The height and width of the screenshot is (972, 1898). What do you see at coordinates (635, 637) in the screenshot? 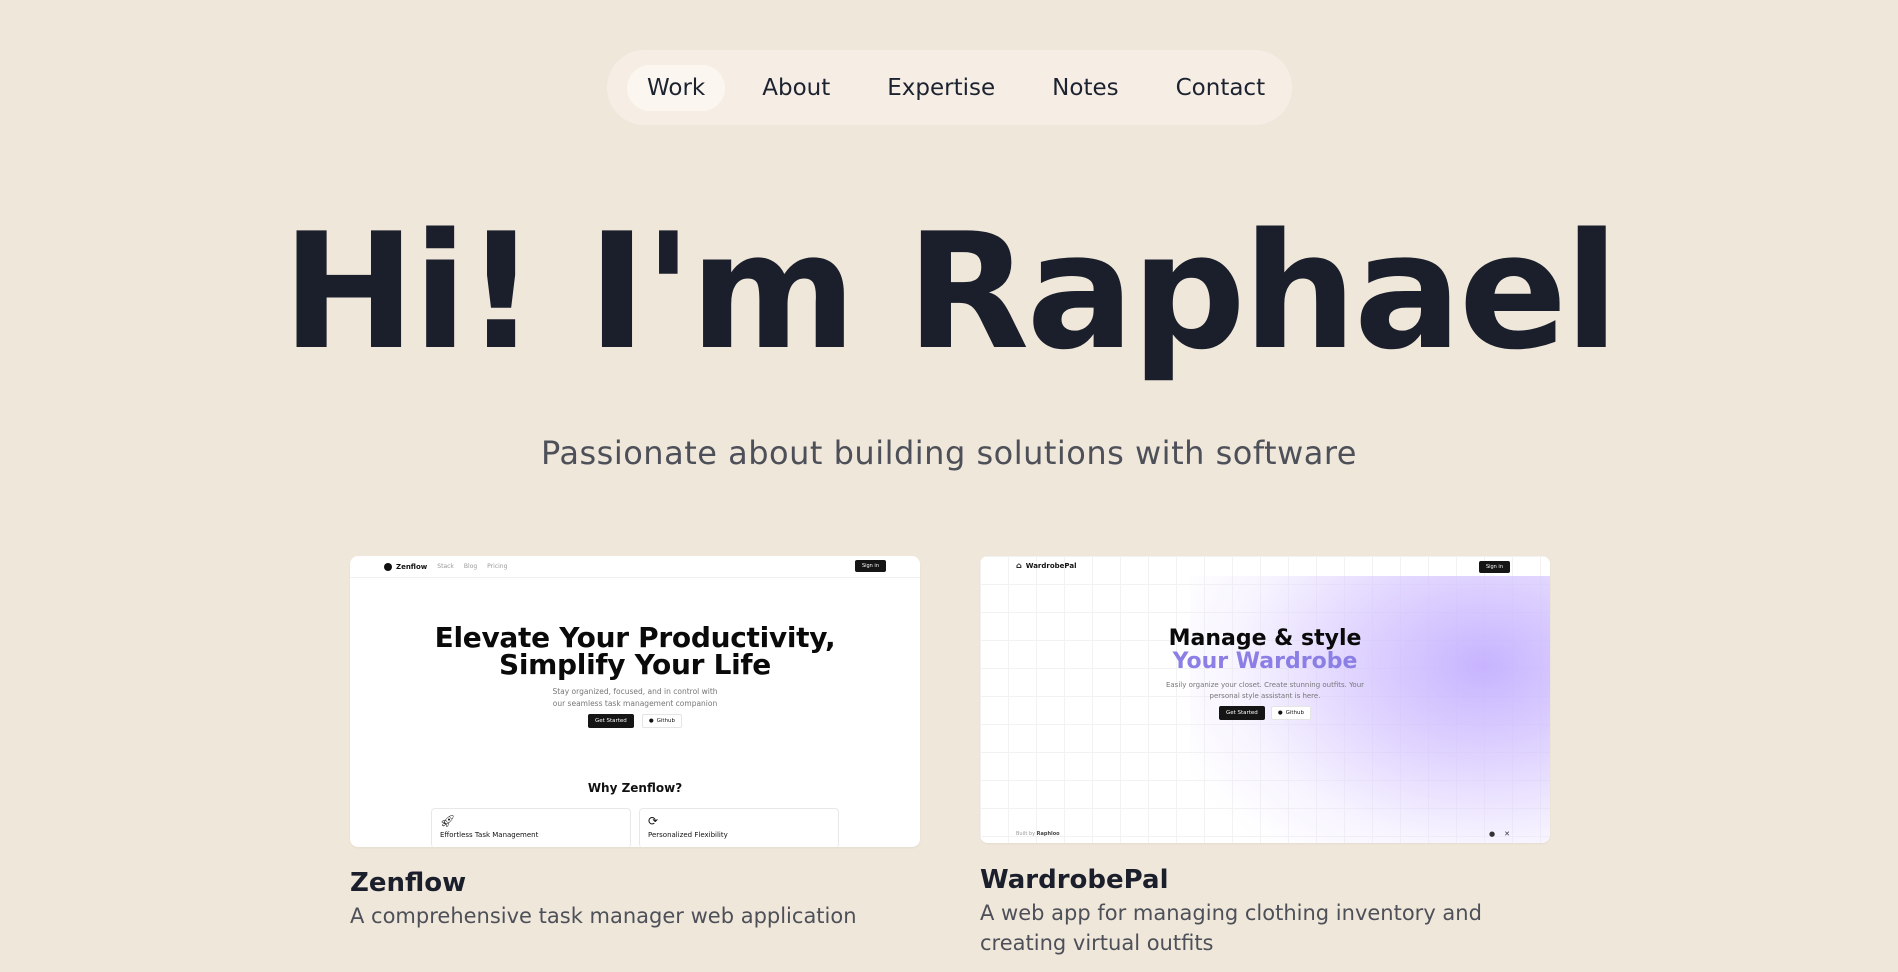
I see `zenflow-headline-line1: Elevate Your Productivity,` at bounding box center [635, 637].